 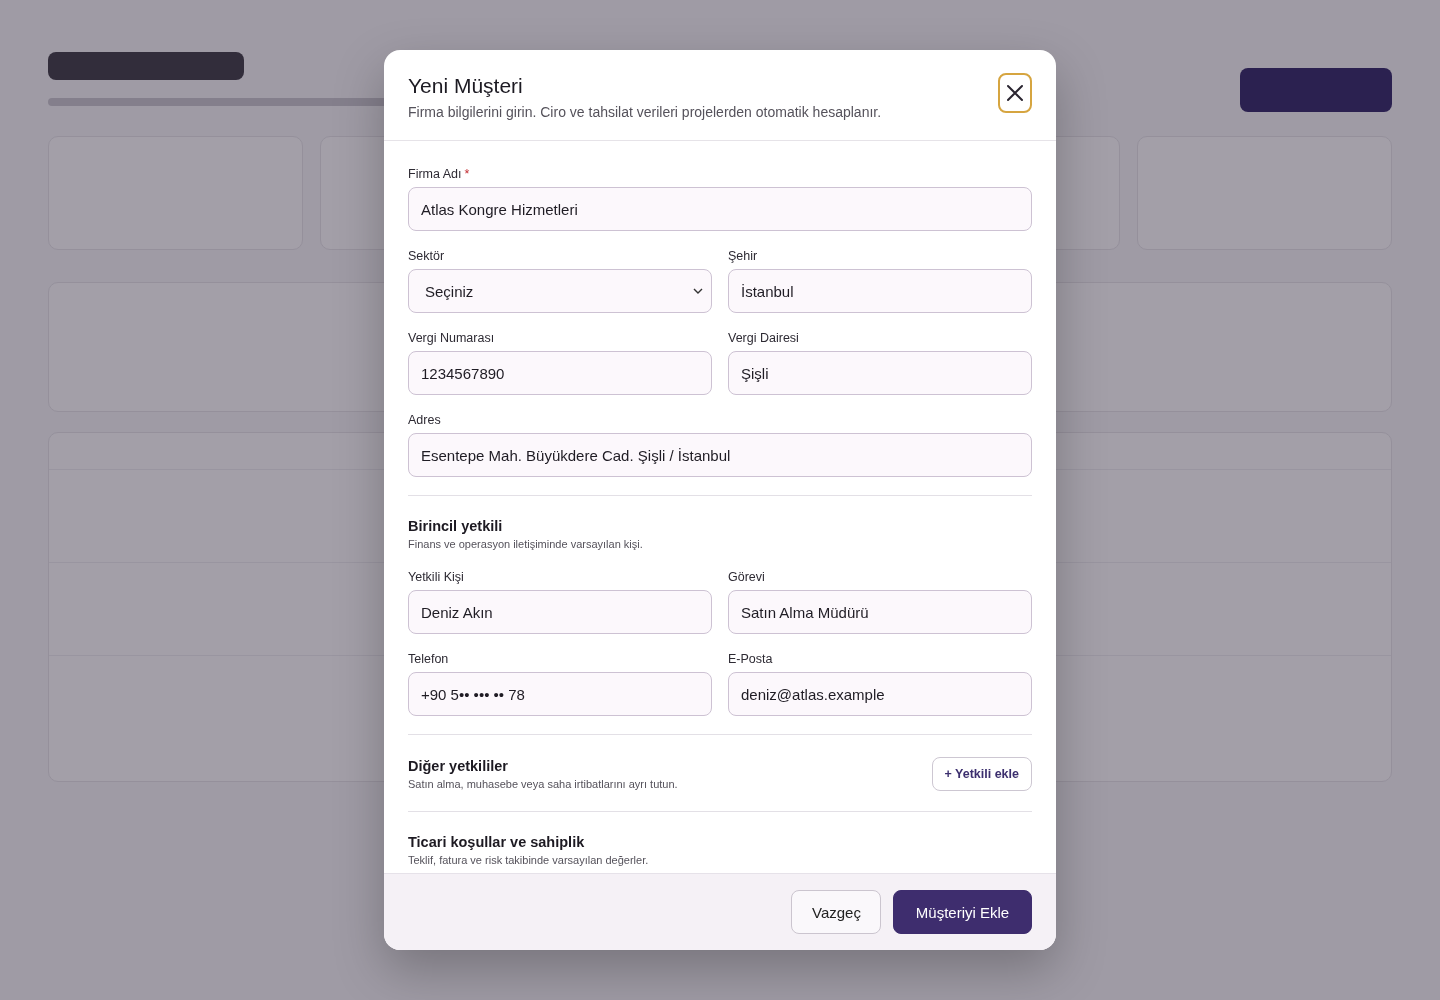 What do you see at coordinates (543, 784) in the screenshot?
I see `section-subtitle: Satın alma, muhasebe veya saha irtibatlarını ayrı tutun.` at bounding box center [543, 784].